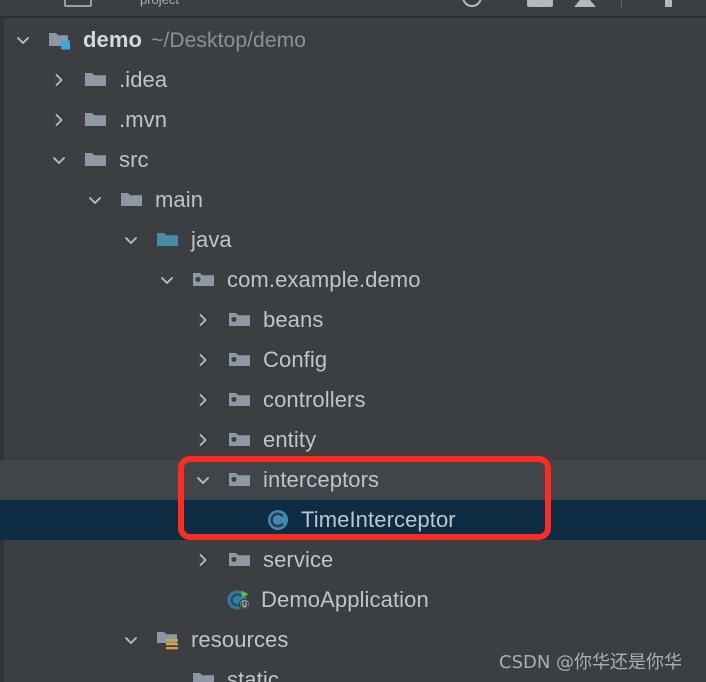  Describe the element at coordinates (353, 120) in the screenshot. I see `tree-row-mvn: .mvn` at that location.